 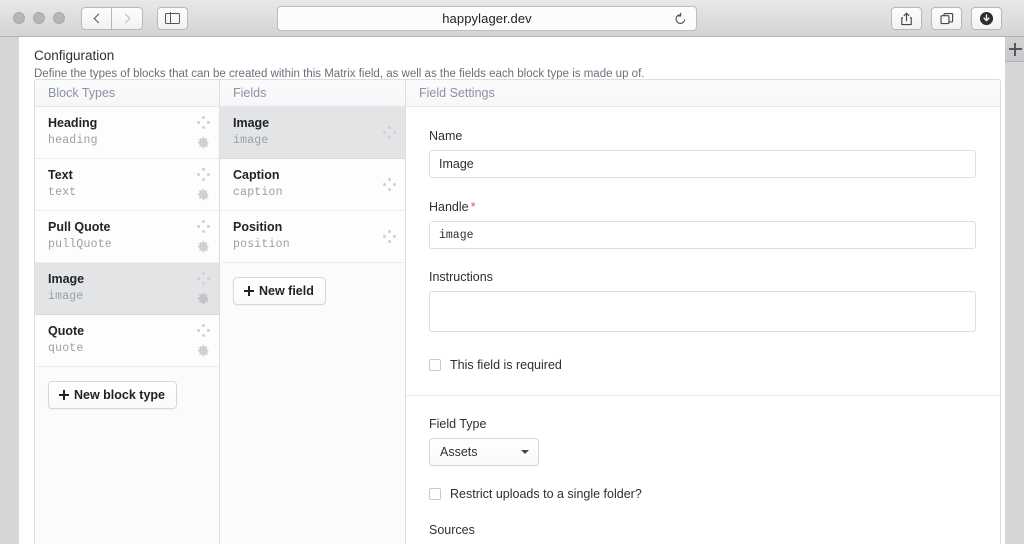 I want to click on forward-button, so click(x=127, y=18).